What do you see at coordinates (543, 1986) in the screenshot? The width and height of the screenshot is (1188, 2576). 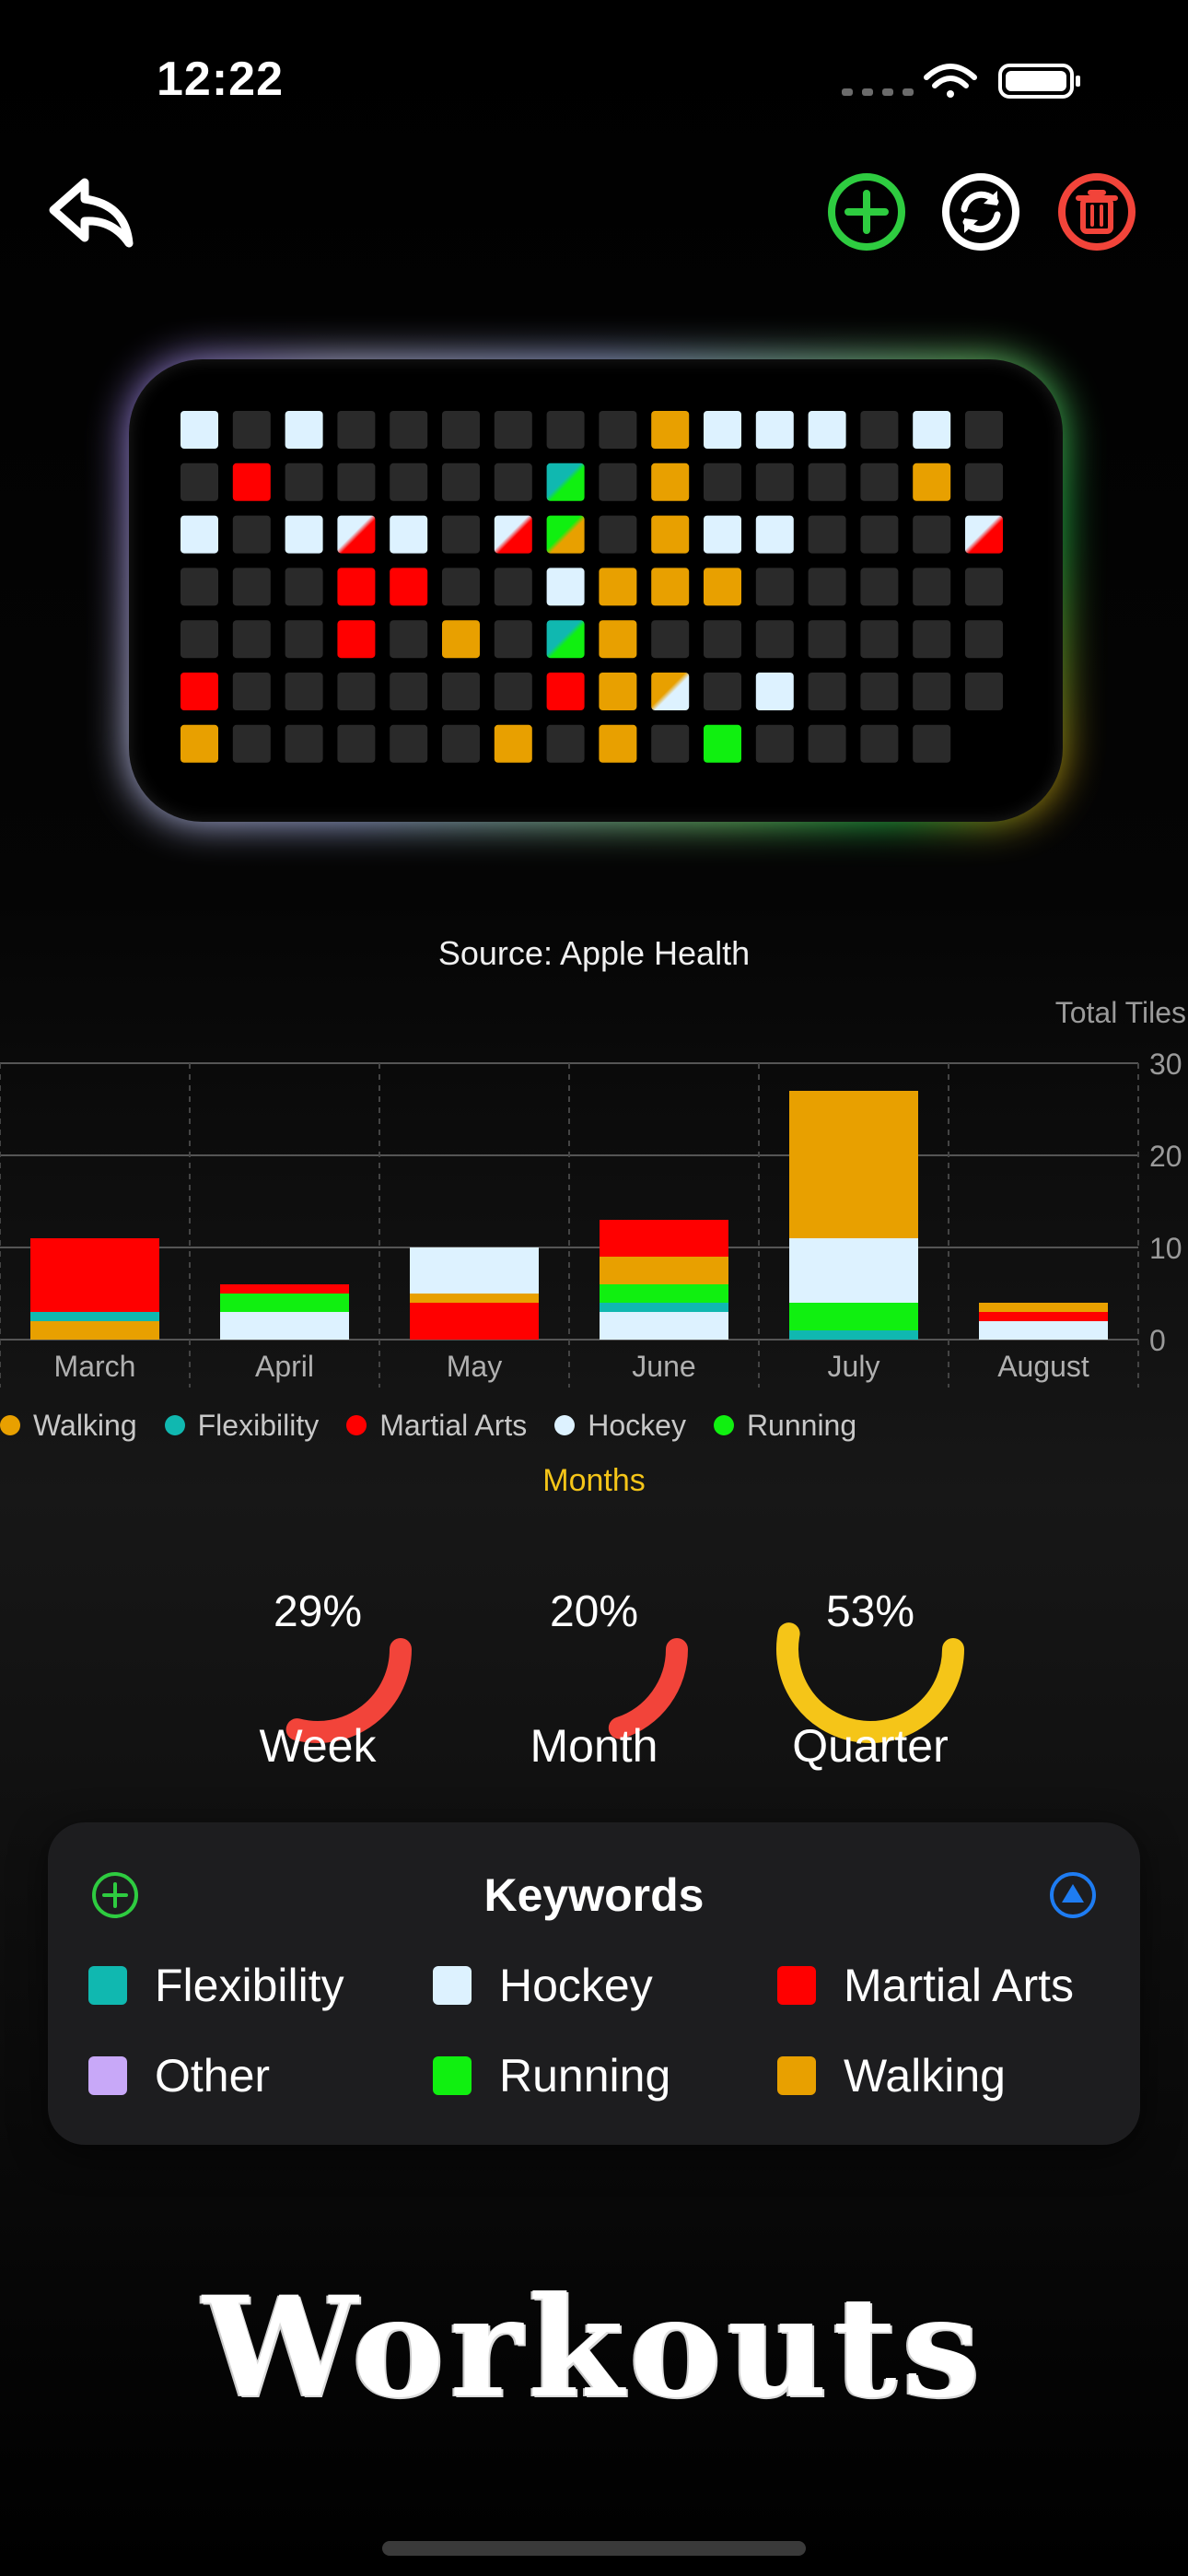 I see `keyword-item-hockey: Hockey` at bounding box center [543, 1986].